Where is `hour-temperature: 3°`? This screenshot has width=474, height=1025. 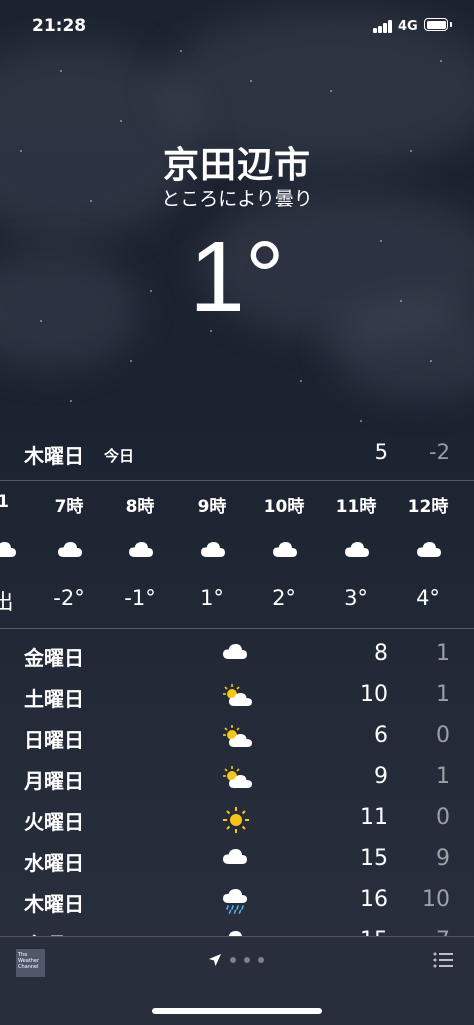
hour-temperature: 3° is located at coordinates (356, 598).